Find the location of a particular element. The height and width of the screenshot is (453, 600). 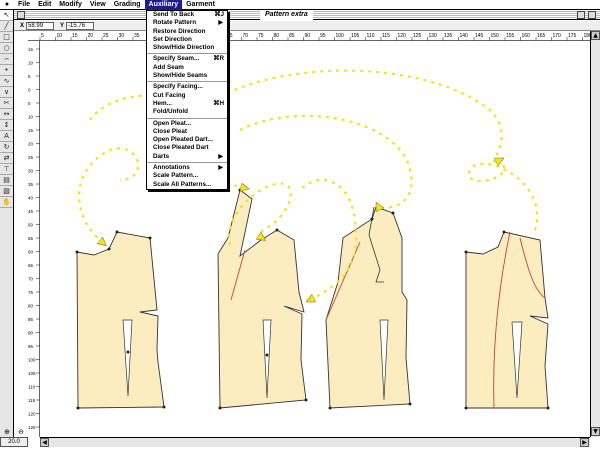

ruler-label: 105 is located at coordinates (32, 373).